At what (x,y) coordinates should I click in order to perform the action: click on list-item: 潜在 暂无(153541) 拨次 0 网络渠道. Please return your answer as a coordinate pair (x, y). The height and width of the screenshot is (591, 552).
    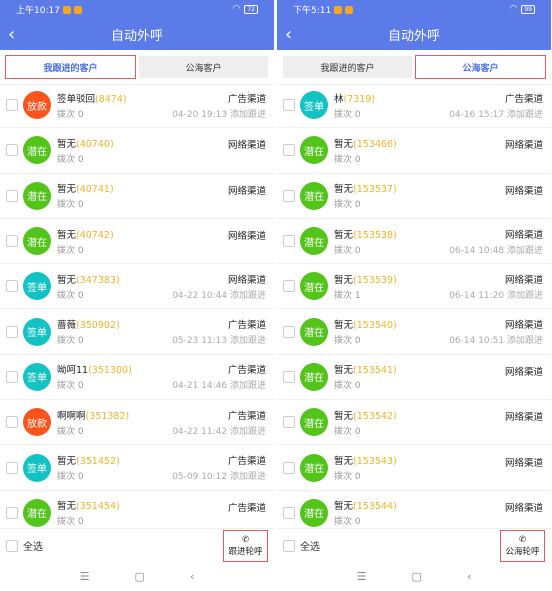
    Looking at the image, I should click on (414, 378).